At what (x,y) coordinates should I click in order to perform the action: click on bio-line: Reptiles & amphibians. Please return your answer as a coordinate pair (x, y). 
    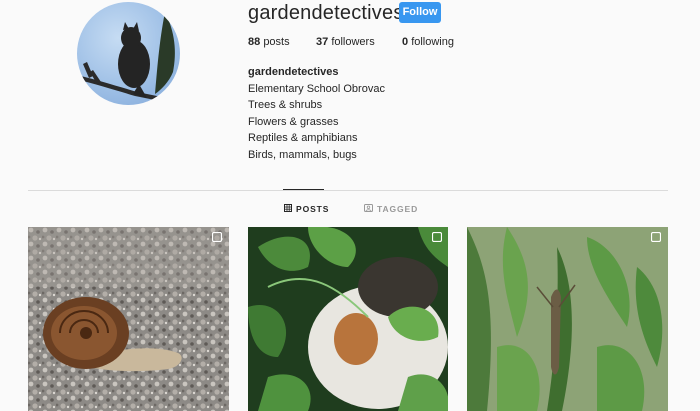
    Looking at the image, I should click on (303, 138).